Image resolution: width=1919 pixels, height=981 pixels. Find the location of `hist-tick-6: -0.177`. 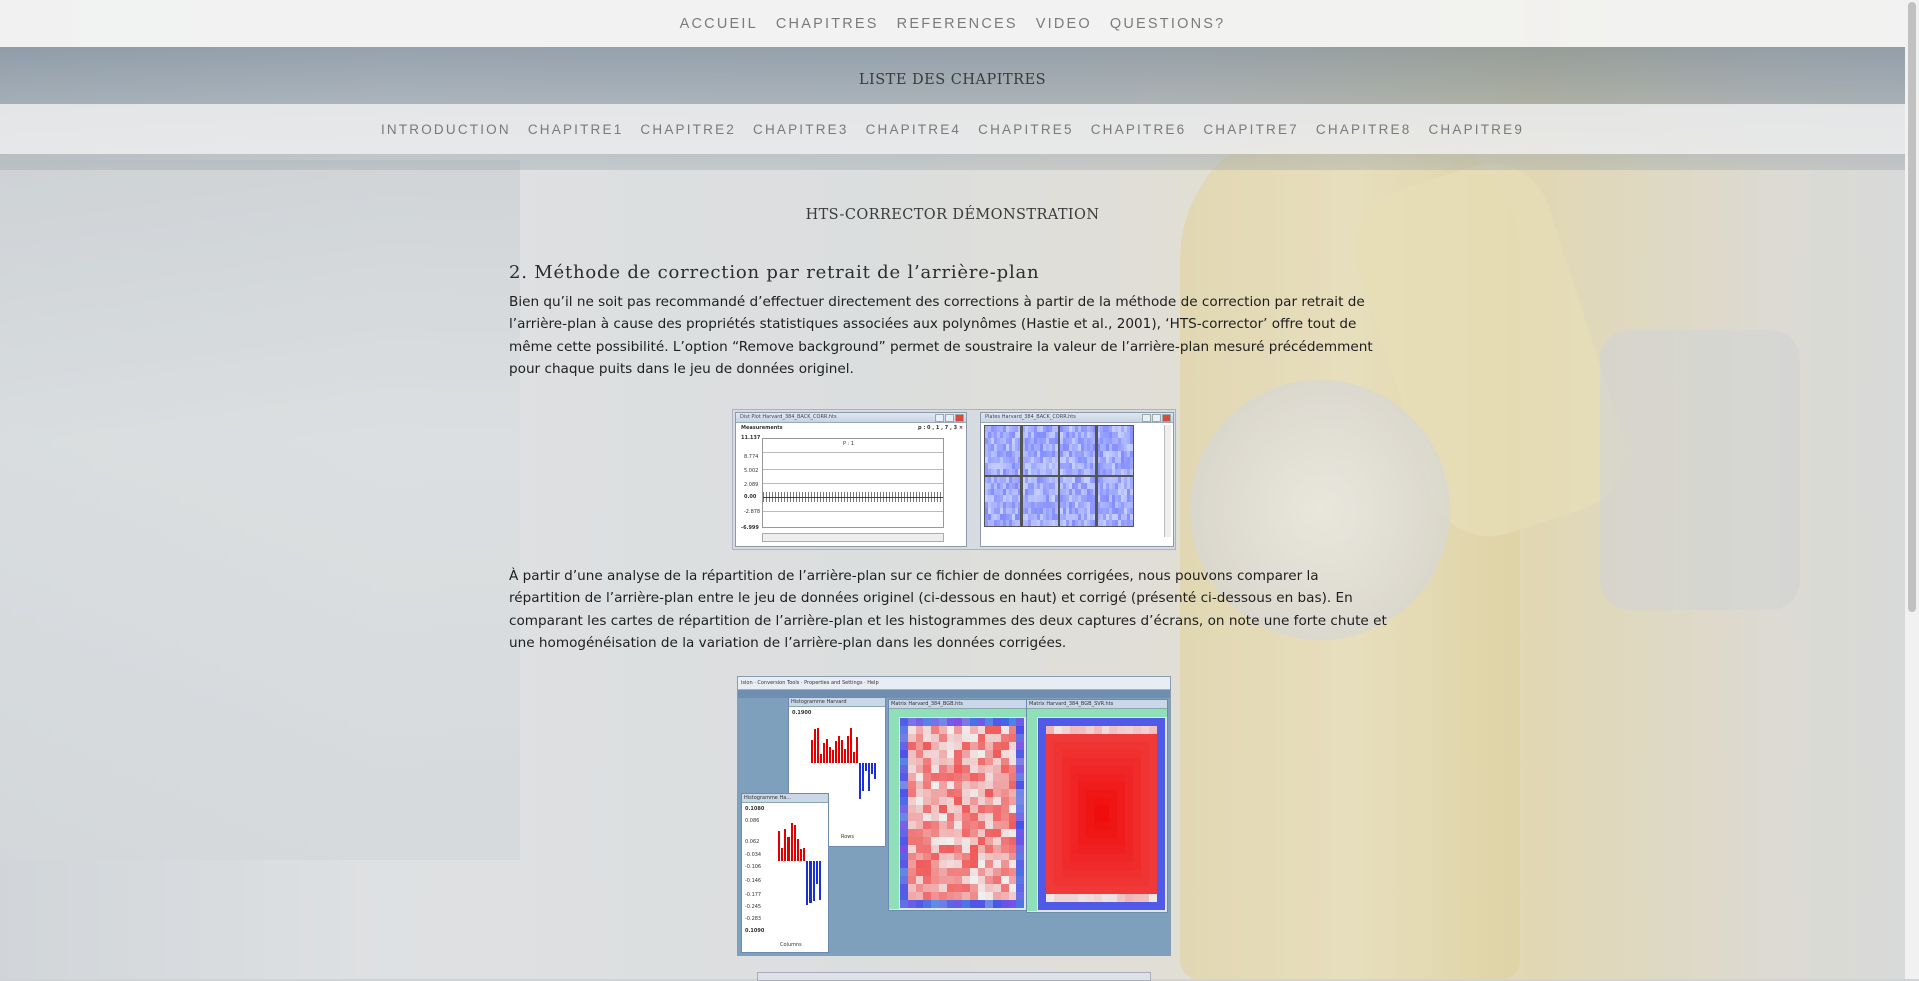

hist-tick-6: -0.177 is located at coordinates (753, 895).